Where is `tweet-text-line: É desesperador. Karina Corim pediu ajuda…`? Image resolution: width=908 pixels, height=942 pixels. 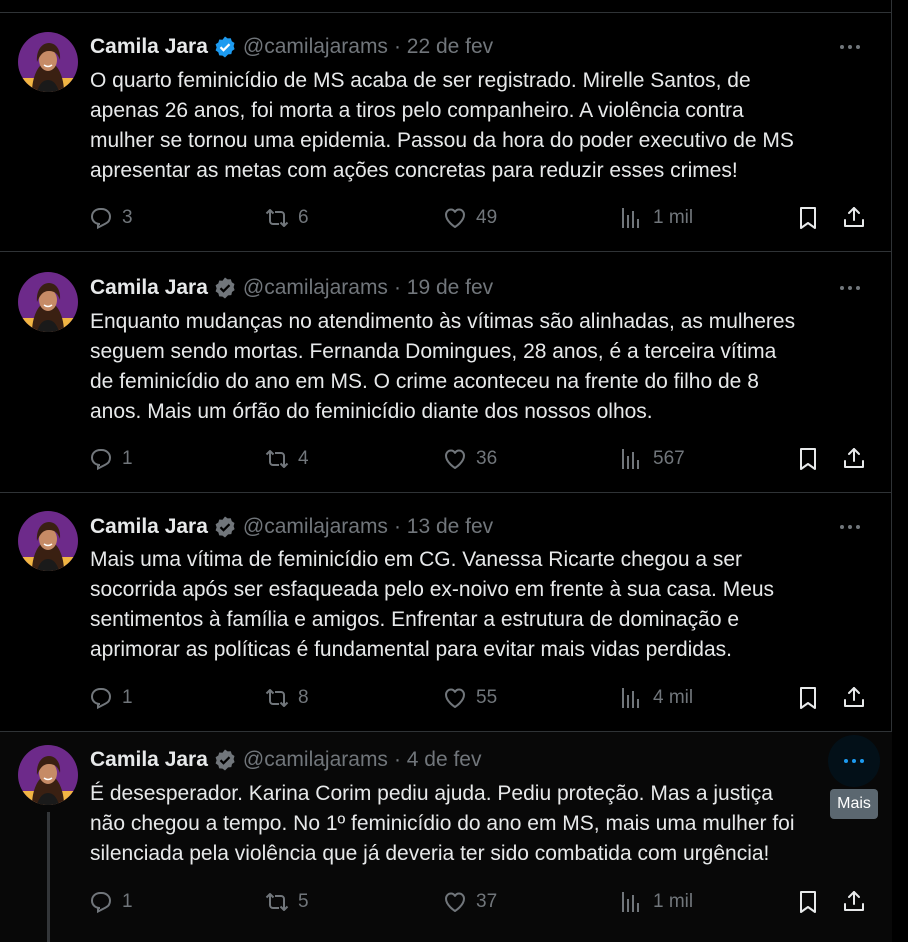 tweet-text-line: É desesperador. Karina Corim pediu ajuda… is located at coordinates (431, 793).